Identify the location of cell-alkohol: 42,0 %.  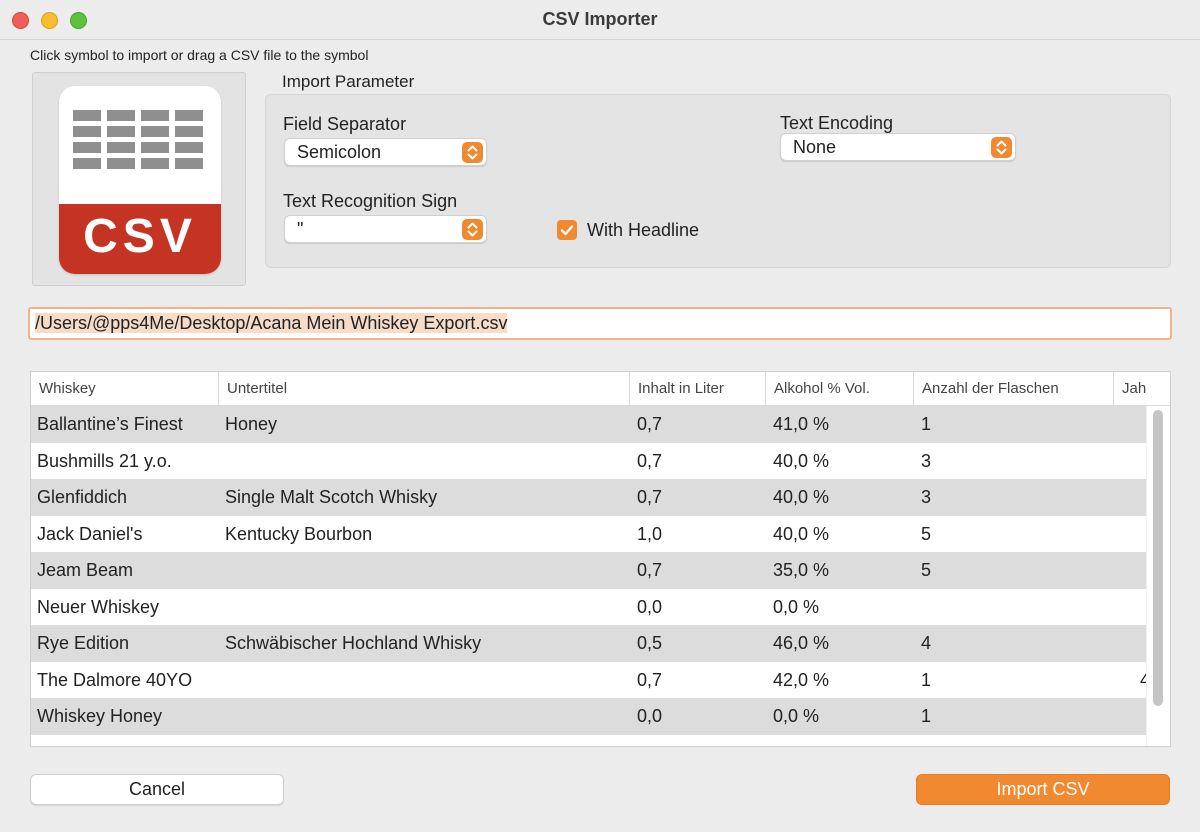
(801, 679).